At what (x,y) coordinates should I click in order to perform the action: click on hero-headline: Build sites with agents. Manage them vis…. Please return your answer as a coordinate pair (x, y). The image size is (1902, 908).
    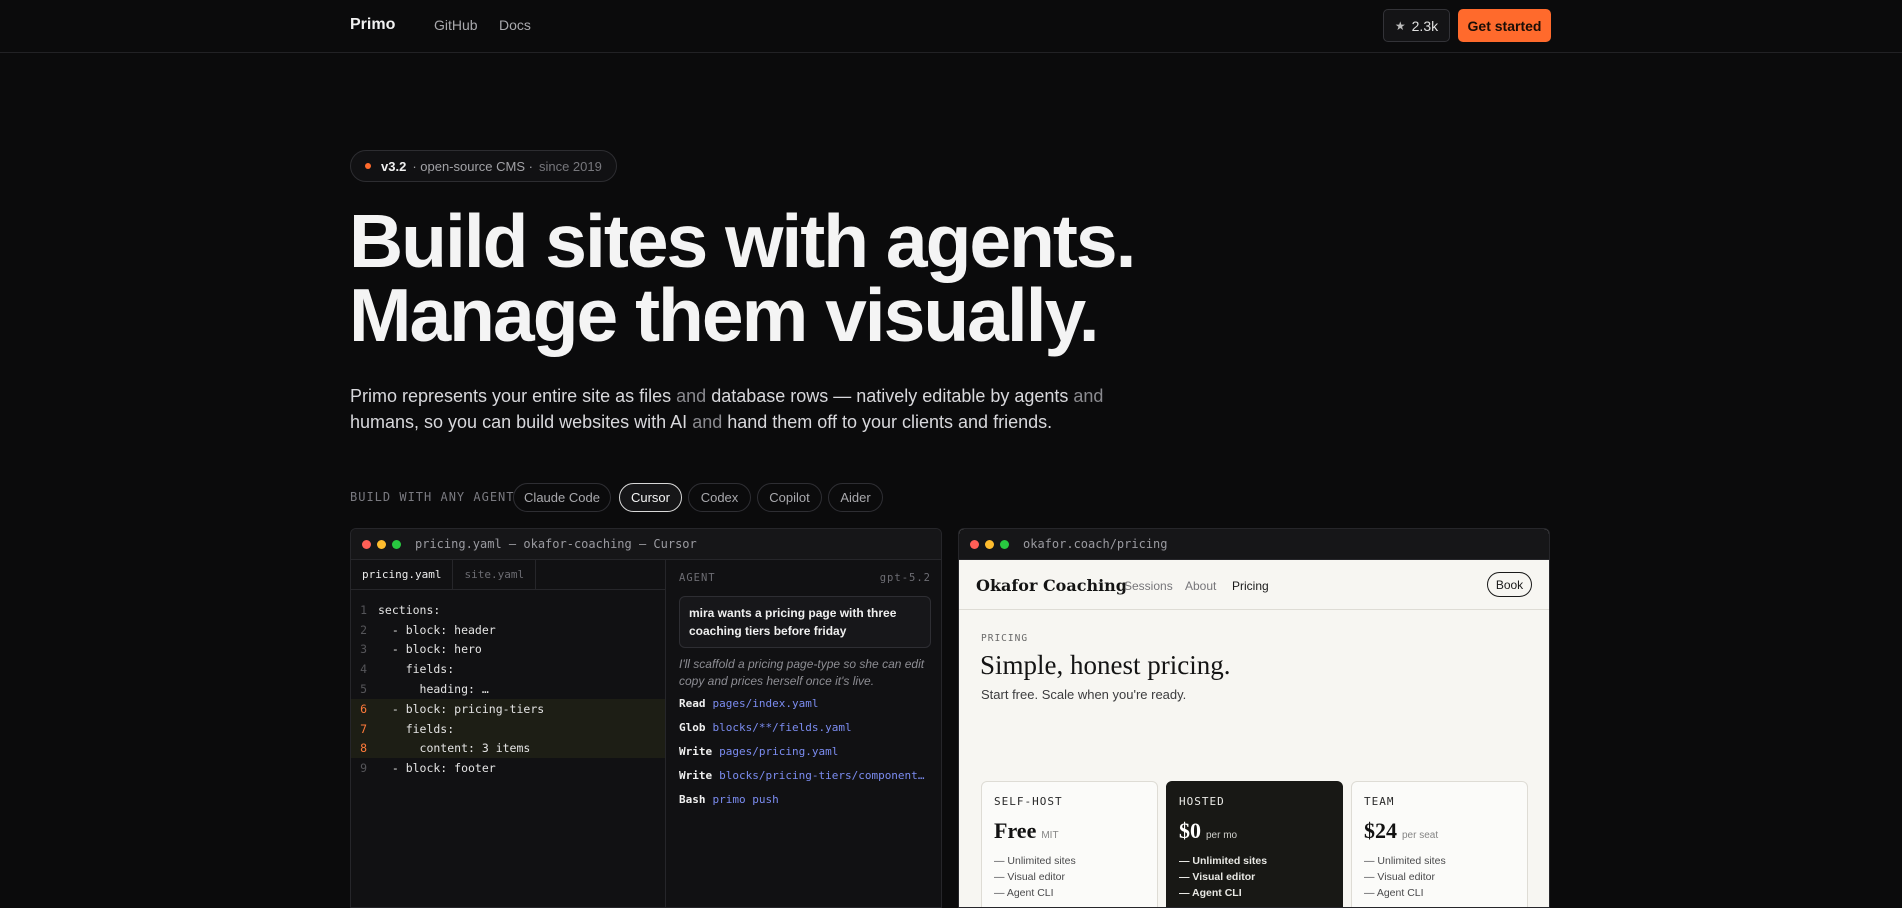
    Looking at the image, I should click on (742, 276).